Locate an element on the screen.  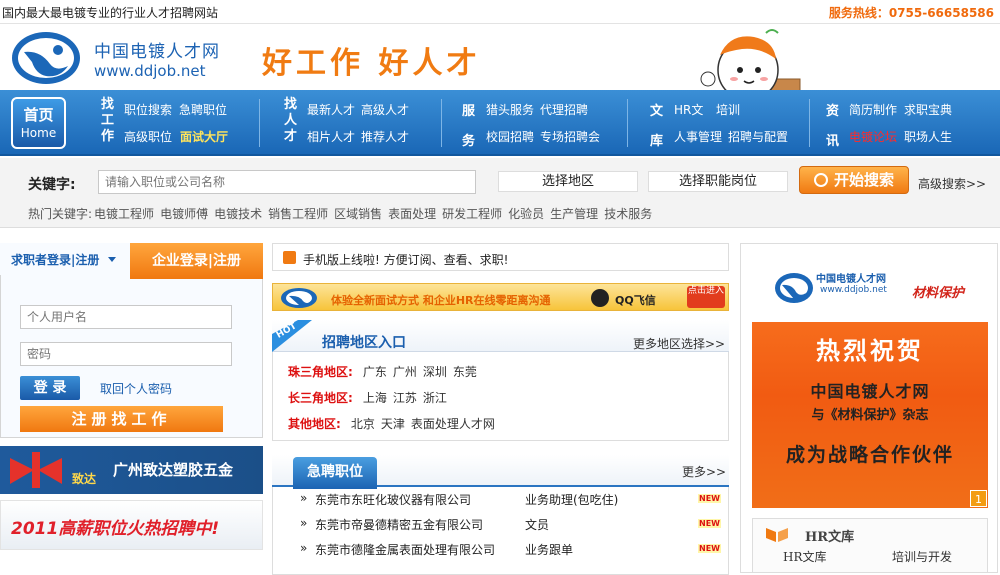
nav-link-senior-jobs: 高级职位 is located at coordinates (148, 136).